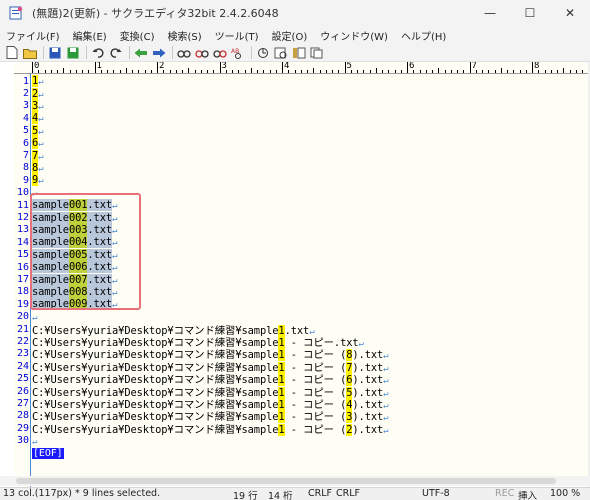 The width and height of the screenshot is (590, 500). Describe the element at coordinates (38, 81) in the screenshot. I see `line-text: 1↵` at that location.